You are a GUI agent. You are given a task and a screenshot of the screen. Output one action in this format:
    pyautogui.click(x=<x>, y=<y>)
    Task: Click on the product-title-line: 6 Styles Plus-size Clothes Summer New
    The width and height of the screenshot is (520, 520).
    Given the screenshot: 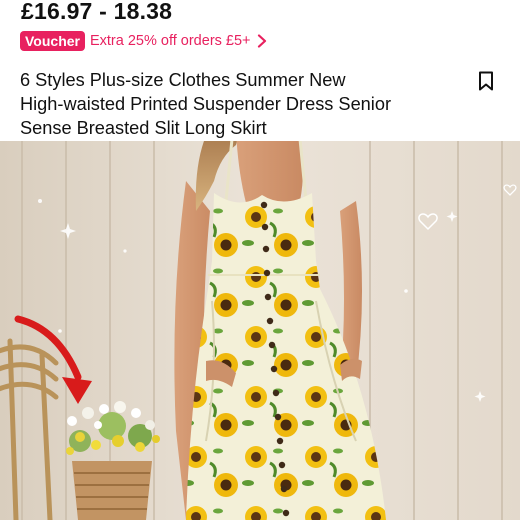 What is the action you would take?
    pyautogui.click(x=183, y=80)
    